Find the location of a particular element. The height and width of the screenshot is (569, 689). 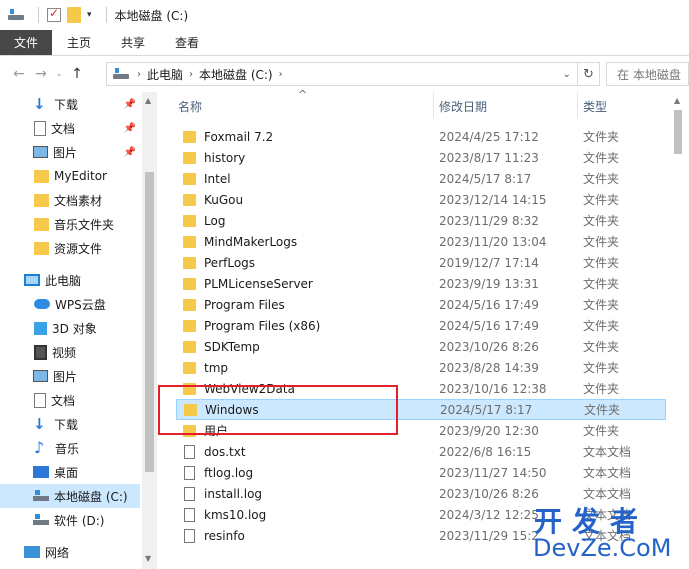

sidebar-item-desktop: 桌面 is located at coordinates (70, 472).